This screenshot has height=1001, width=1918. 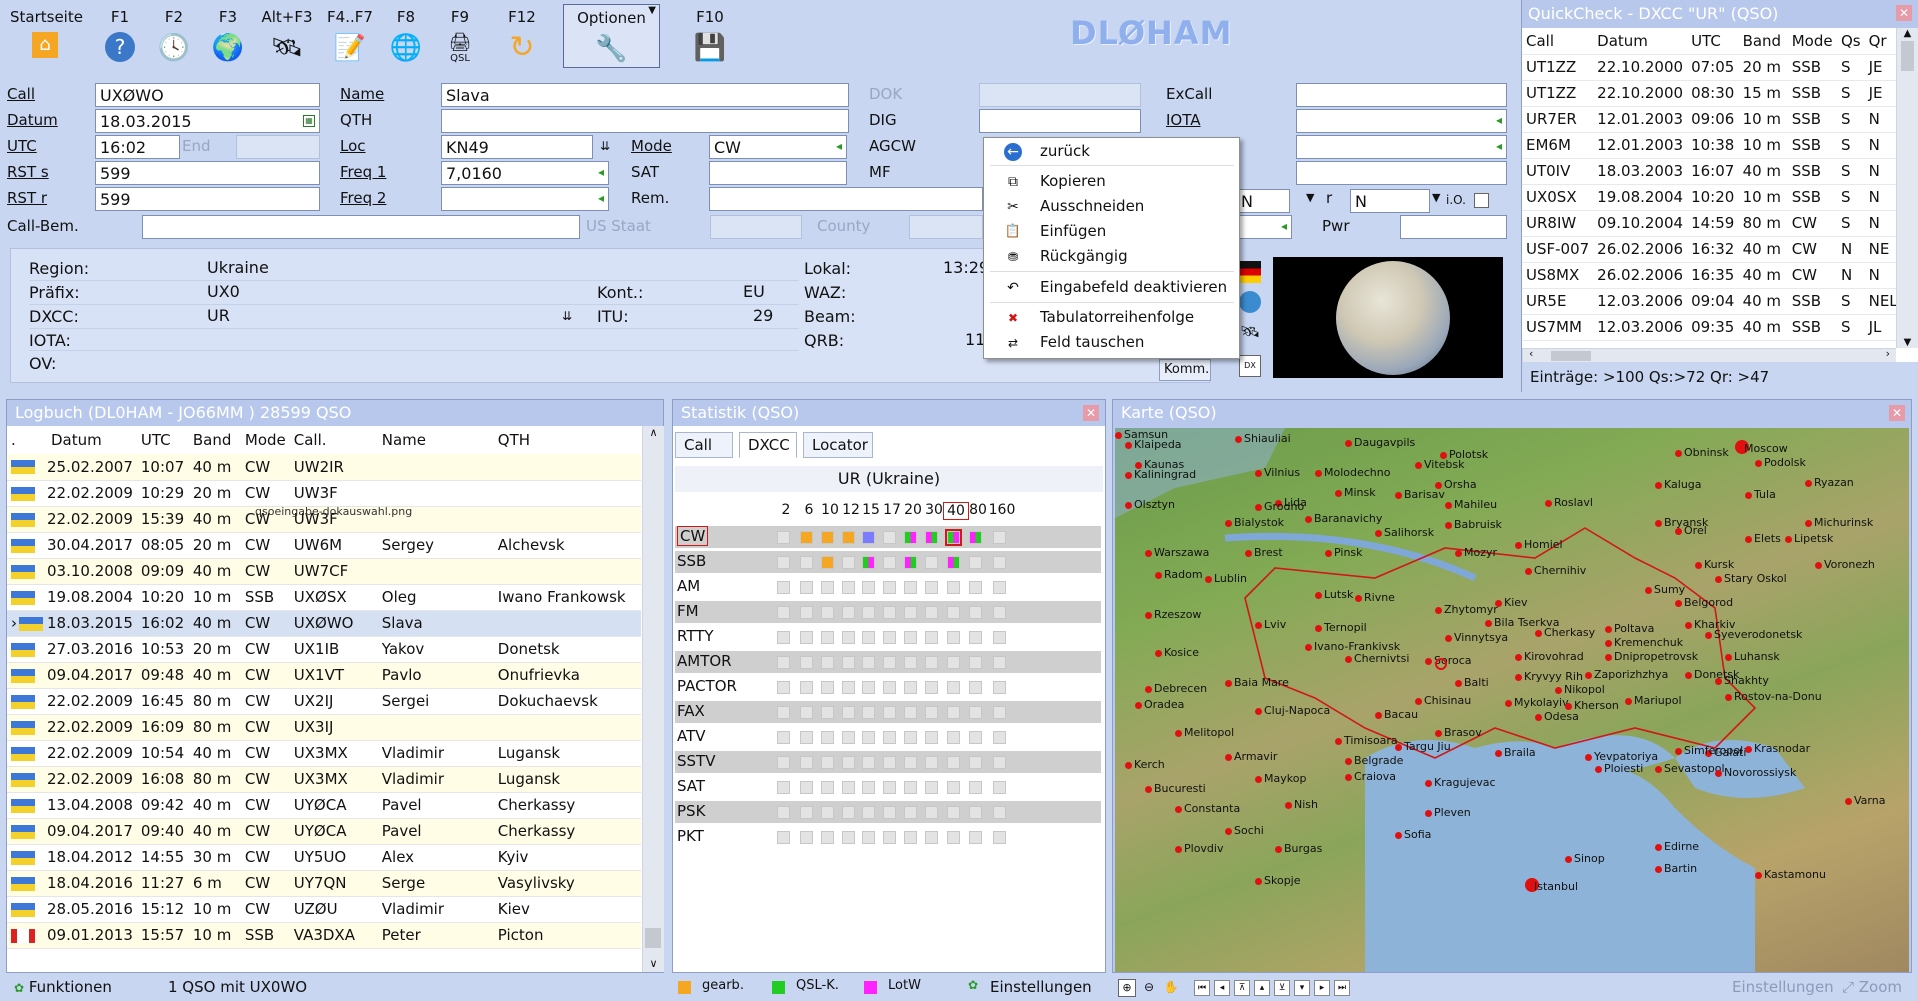 What do you see at coordinates (278, 147) in the screenshot?
I see `end-field` at bounding box center [278, 147].